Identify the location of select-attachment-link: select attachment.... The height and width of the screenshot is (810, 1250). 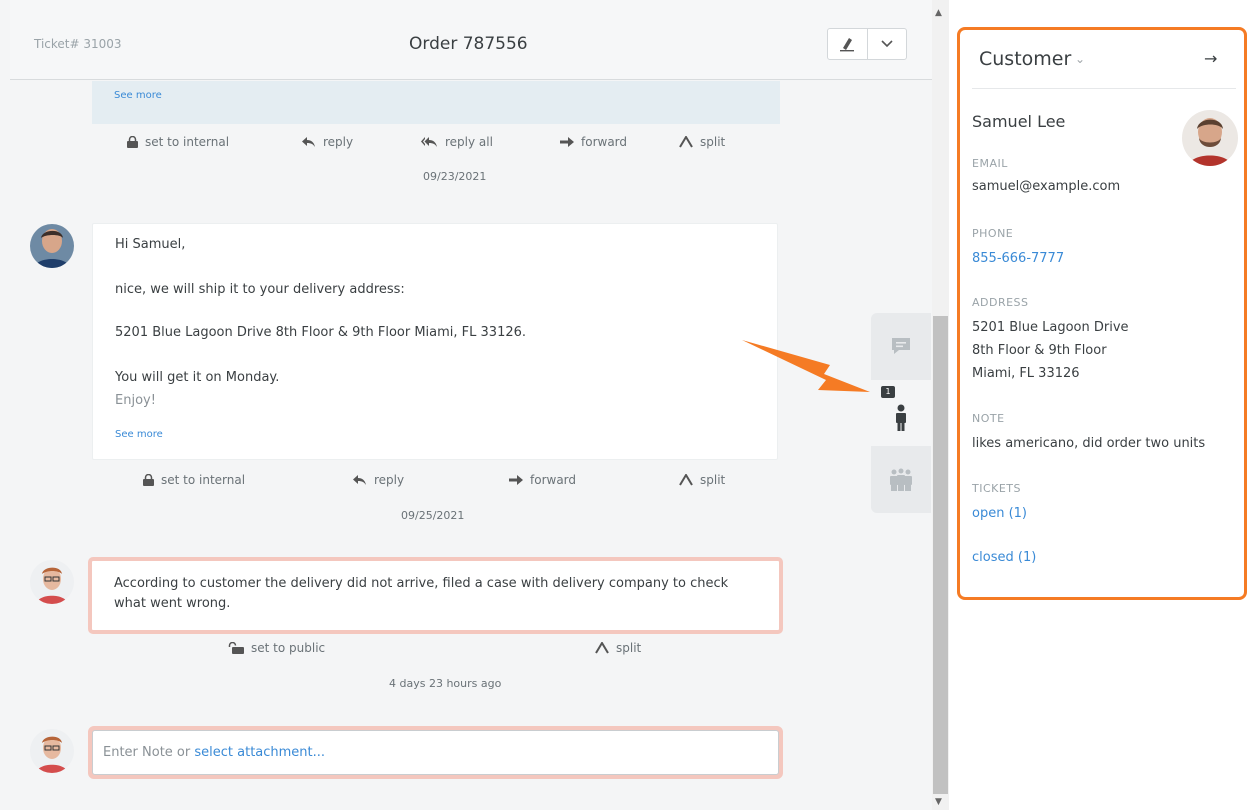
(259, 752).